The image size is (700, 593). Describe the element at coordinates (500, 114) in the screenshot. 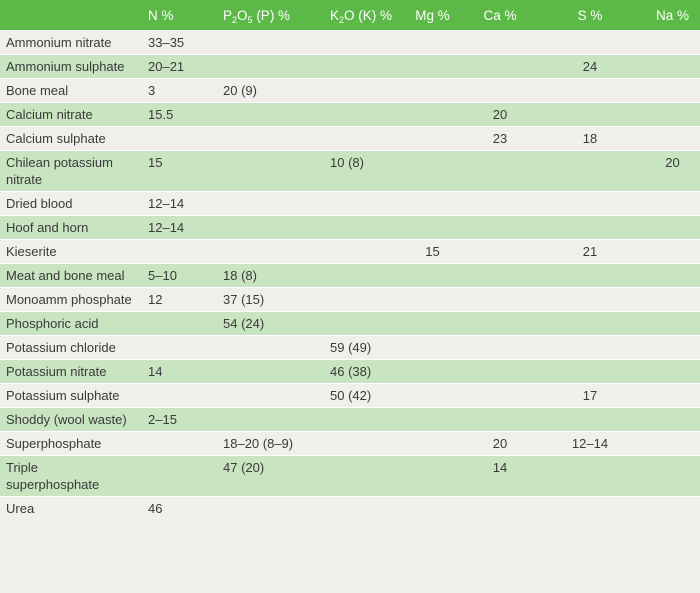

I see `cell-ca: 20` at that location.